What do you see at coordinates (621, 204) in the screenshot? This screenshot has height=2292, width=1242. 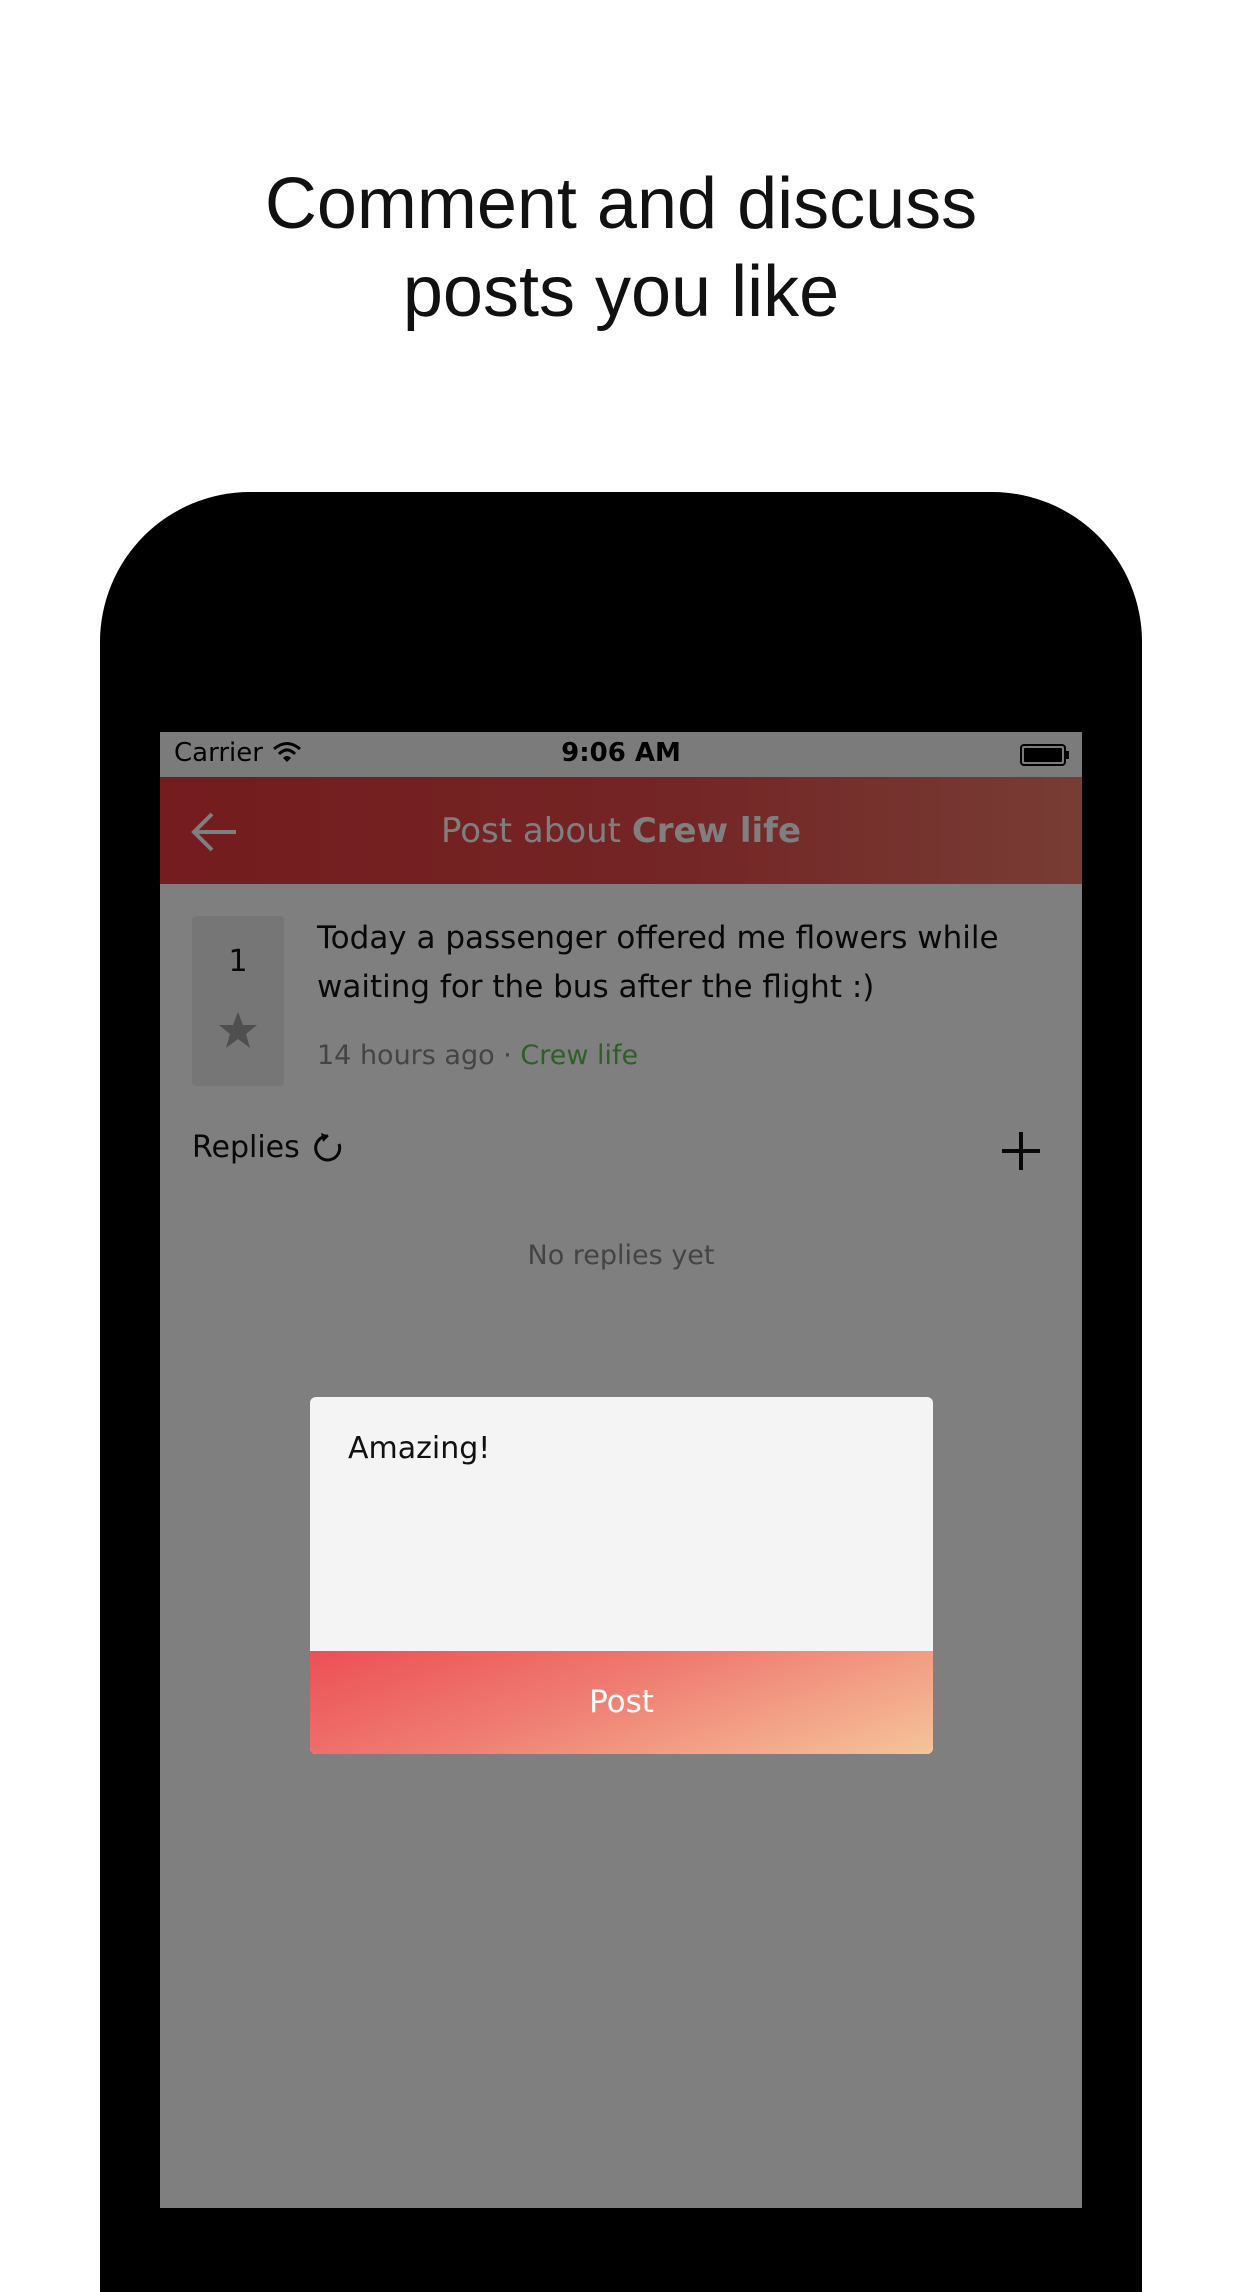 I see `promo-headline-line-1: Comment and discuss` at bounding box center [621, 204].